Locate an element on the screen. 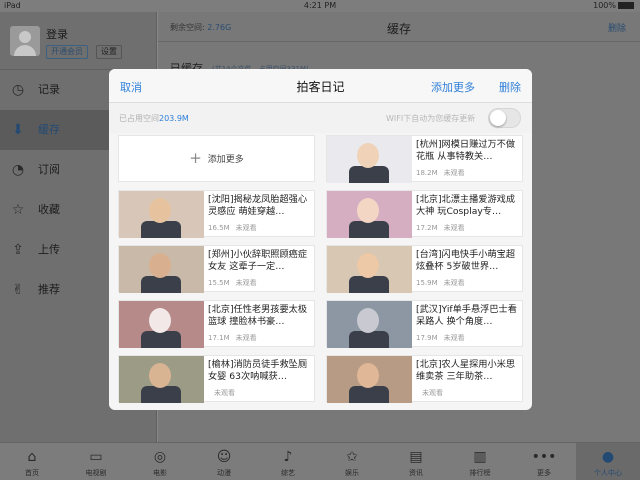  upload-icon: ⇪ is located at coordinates (18, 250).